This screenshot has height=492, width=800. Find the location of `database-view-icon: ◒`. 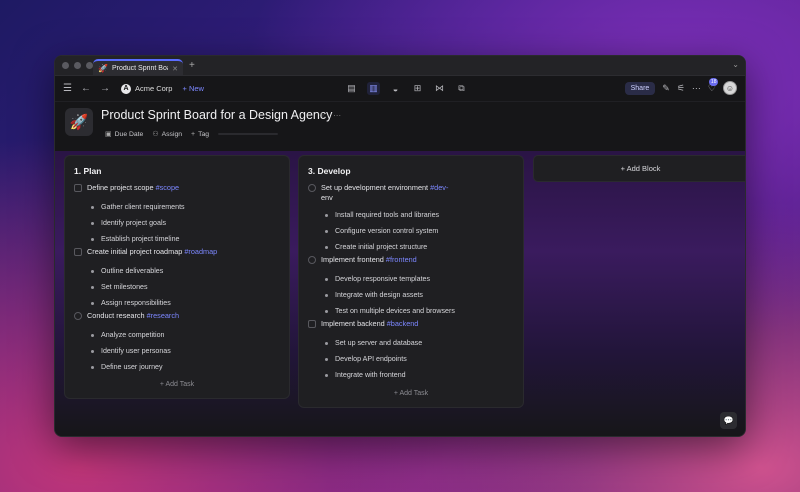

database-view-icon: ◒ is located at coordinates (395, 88).